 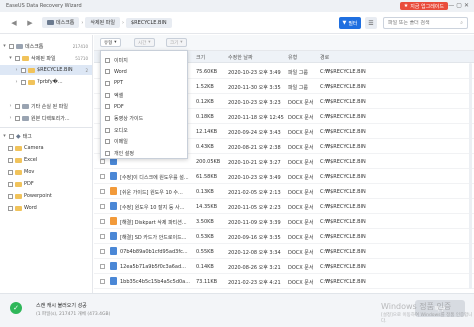 I want to click on sidebar-item-deleted: ▾ 삭제된 파일 51710, so click(x=50, y=58).